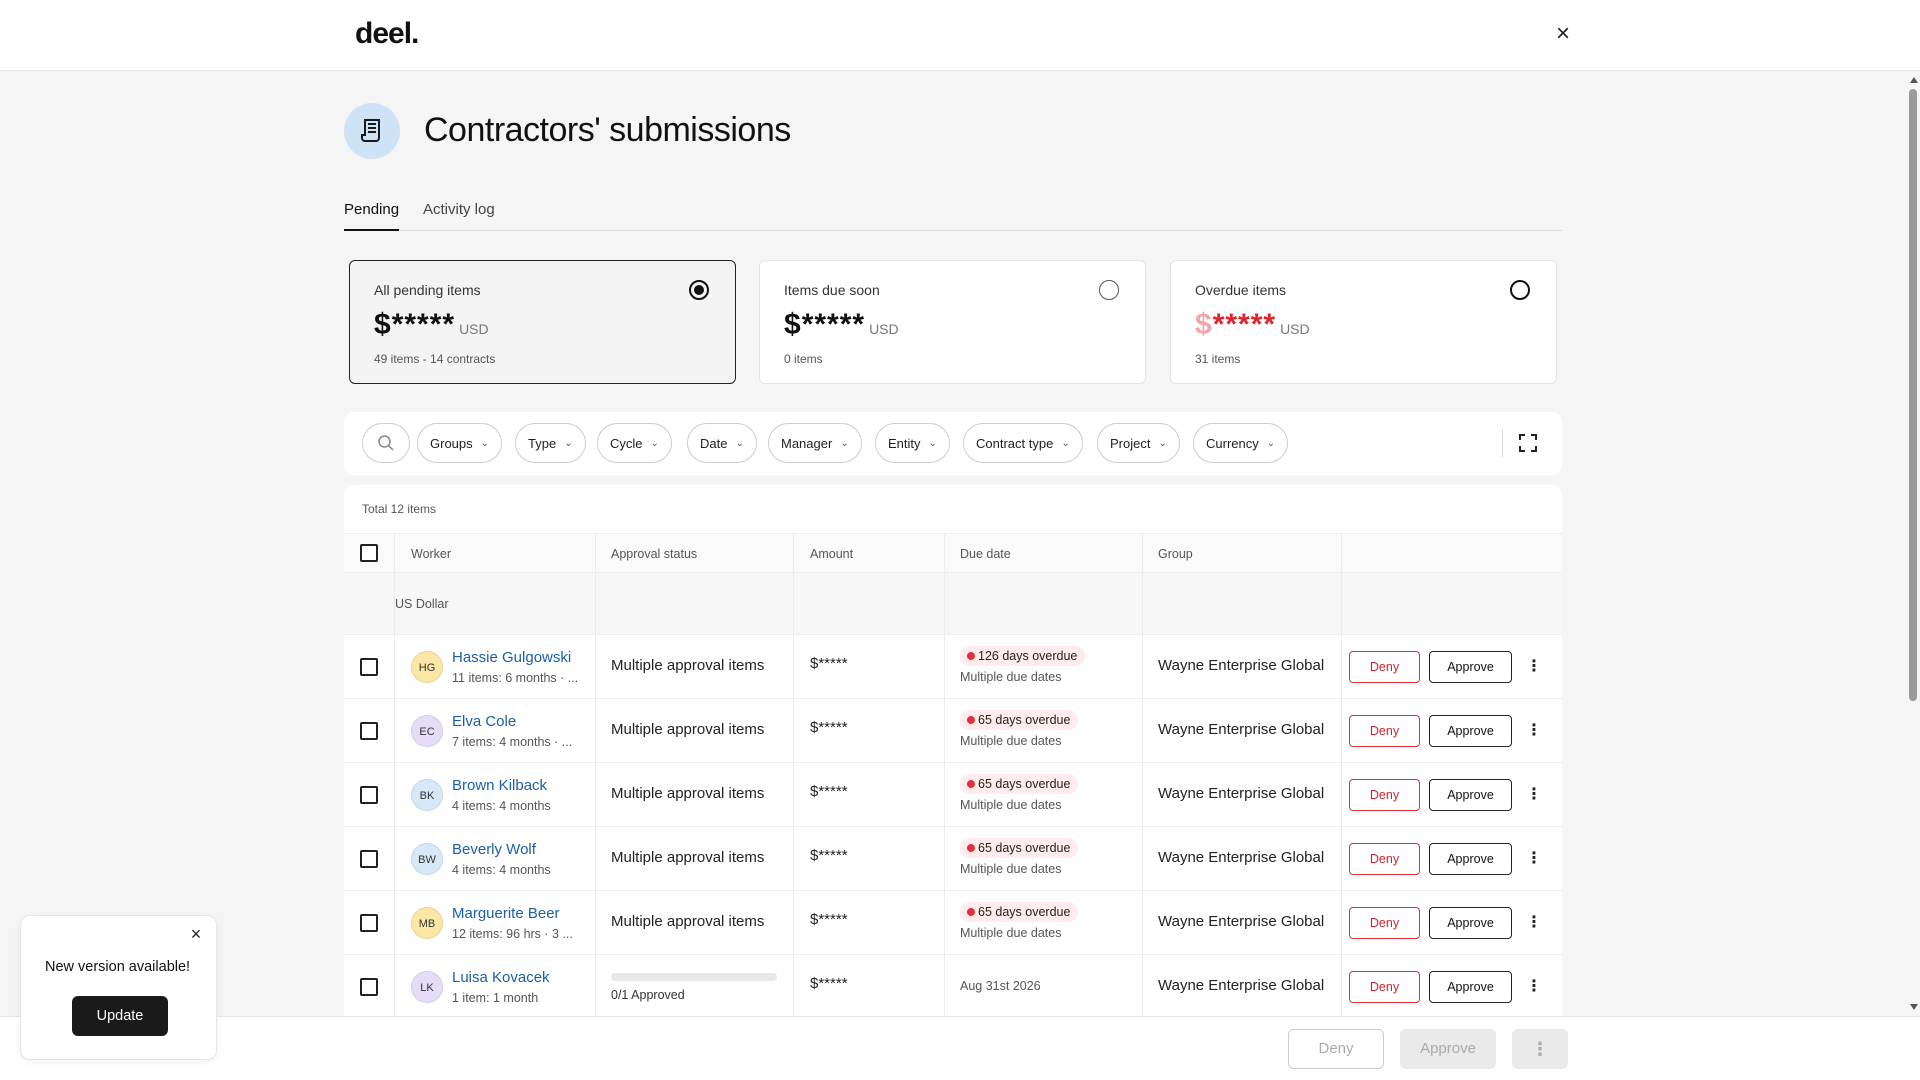  I want to click on card-label: All pending items, so click(427, 290).